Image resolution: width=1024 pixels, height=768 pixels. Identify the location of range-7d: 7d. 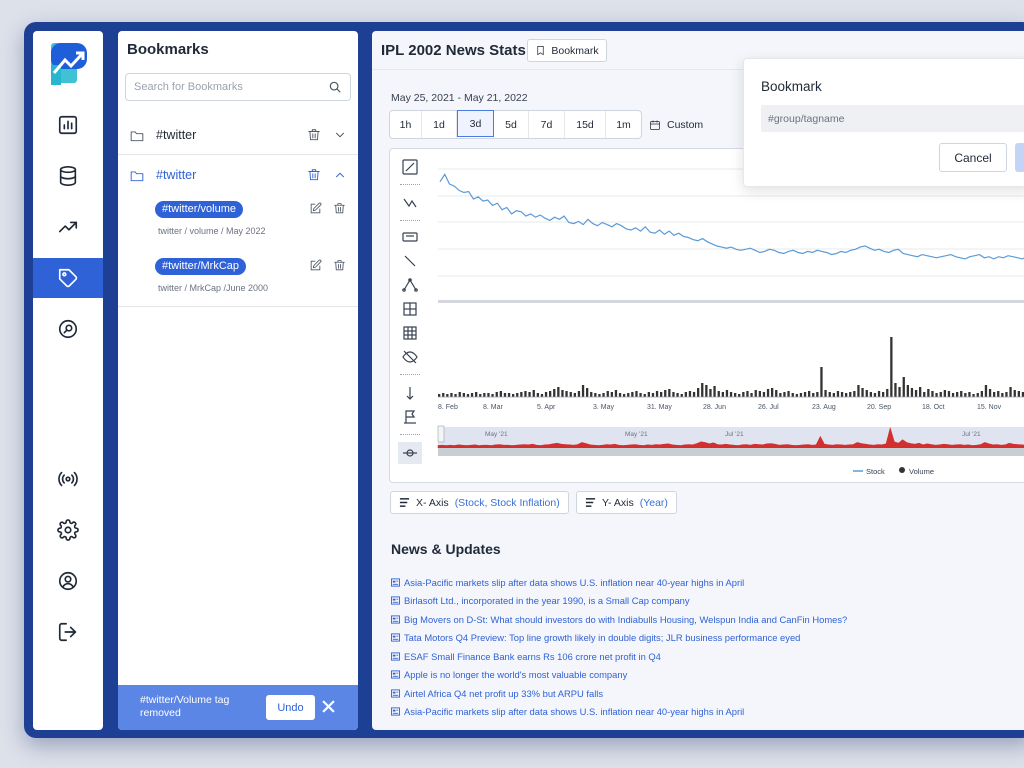
(547, 124).